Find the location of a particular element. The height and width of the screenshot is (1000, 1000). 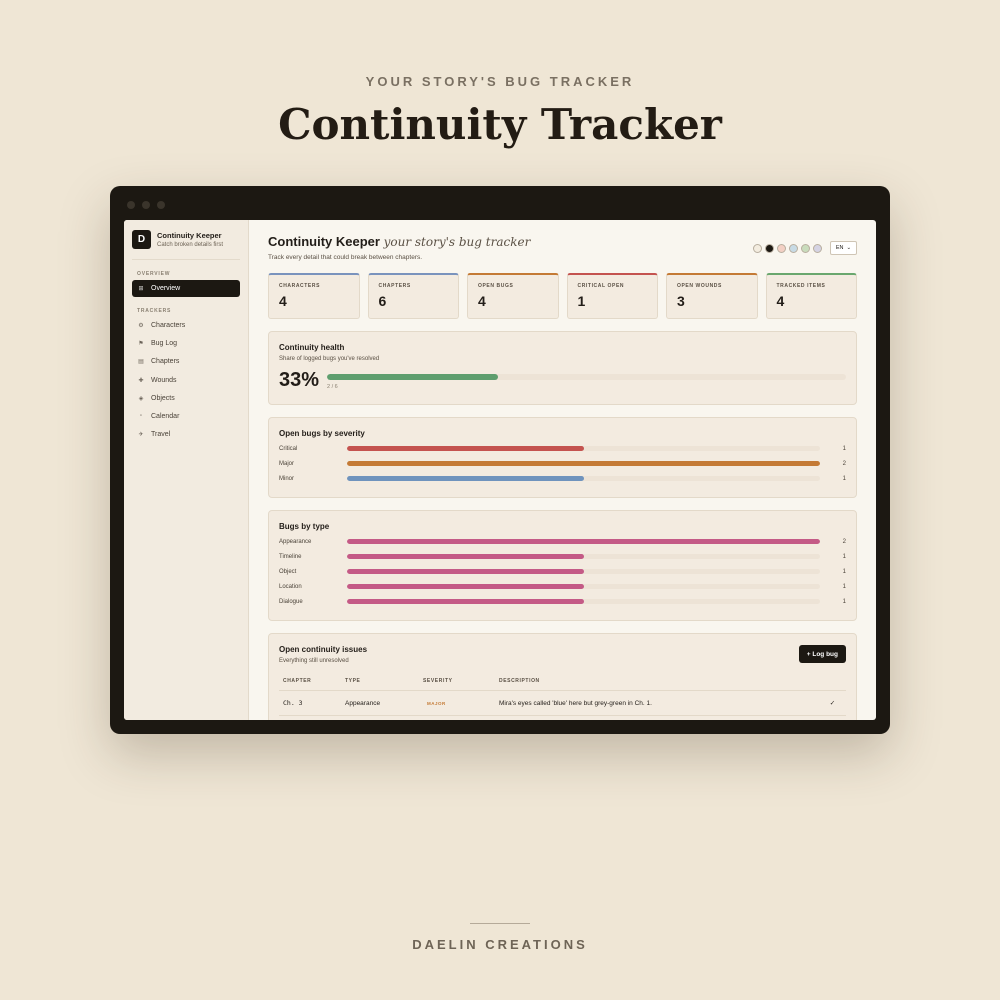

types-label: Appearance is located at coordinates (295, 541).